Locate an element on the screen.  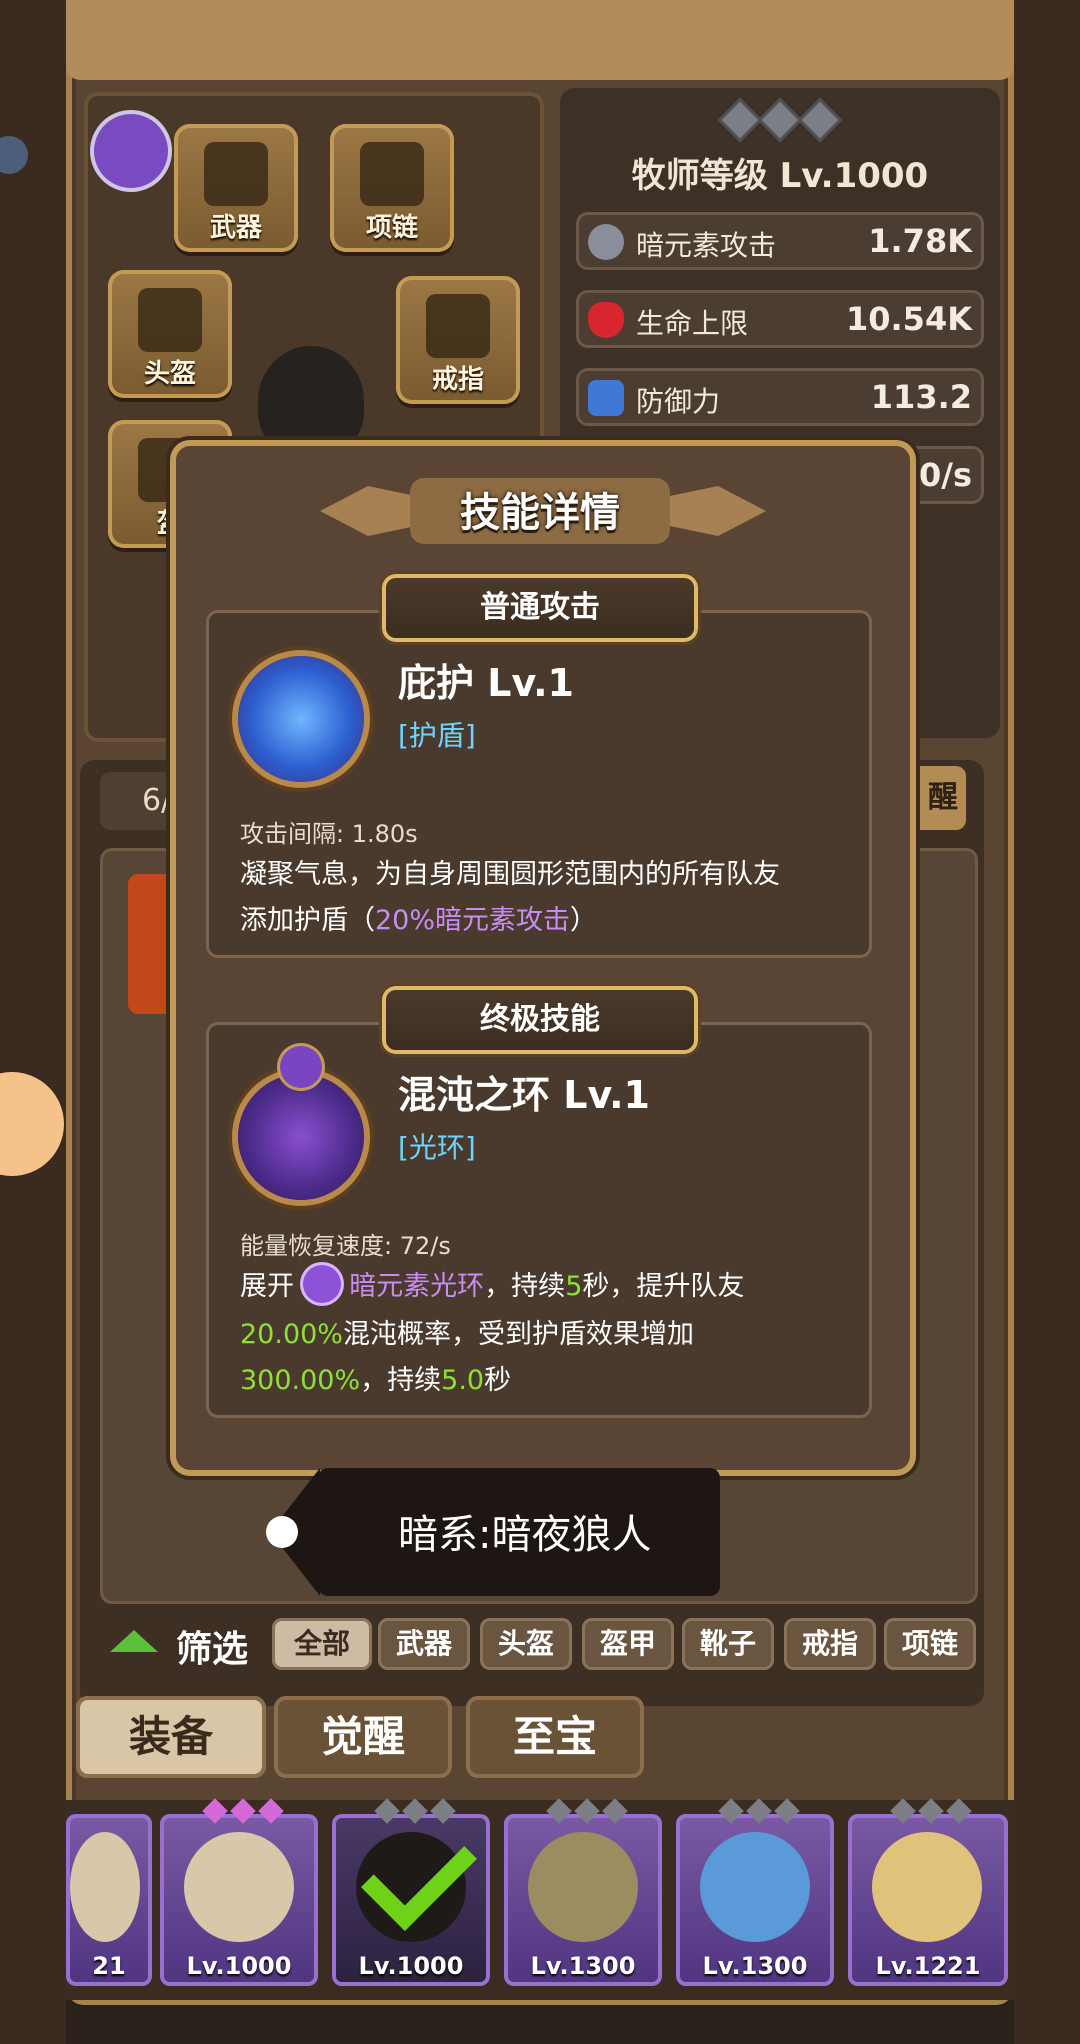
dialog-title: 技能详情 is located at coordinates (540, 513).